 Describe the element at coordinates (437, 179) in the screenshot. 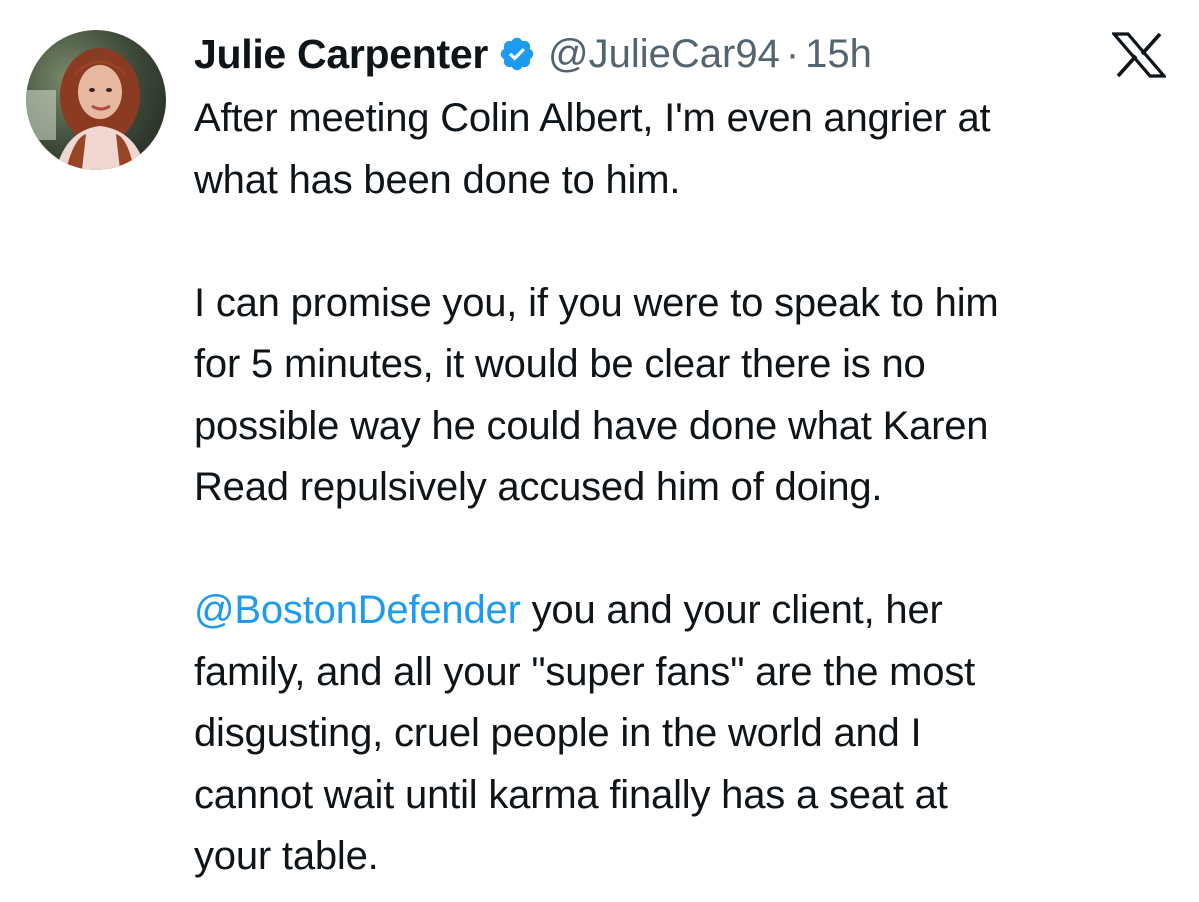

I see `tweet-line: what has been done to him.` at that location.